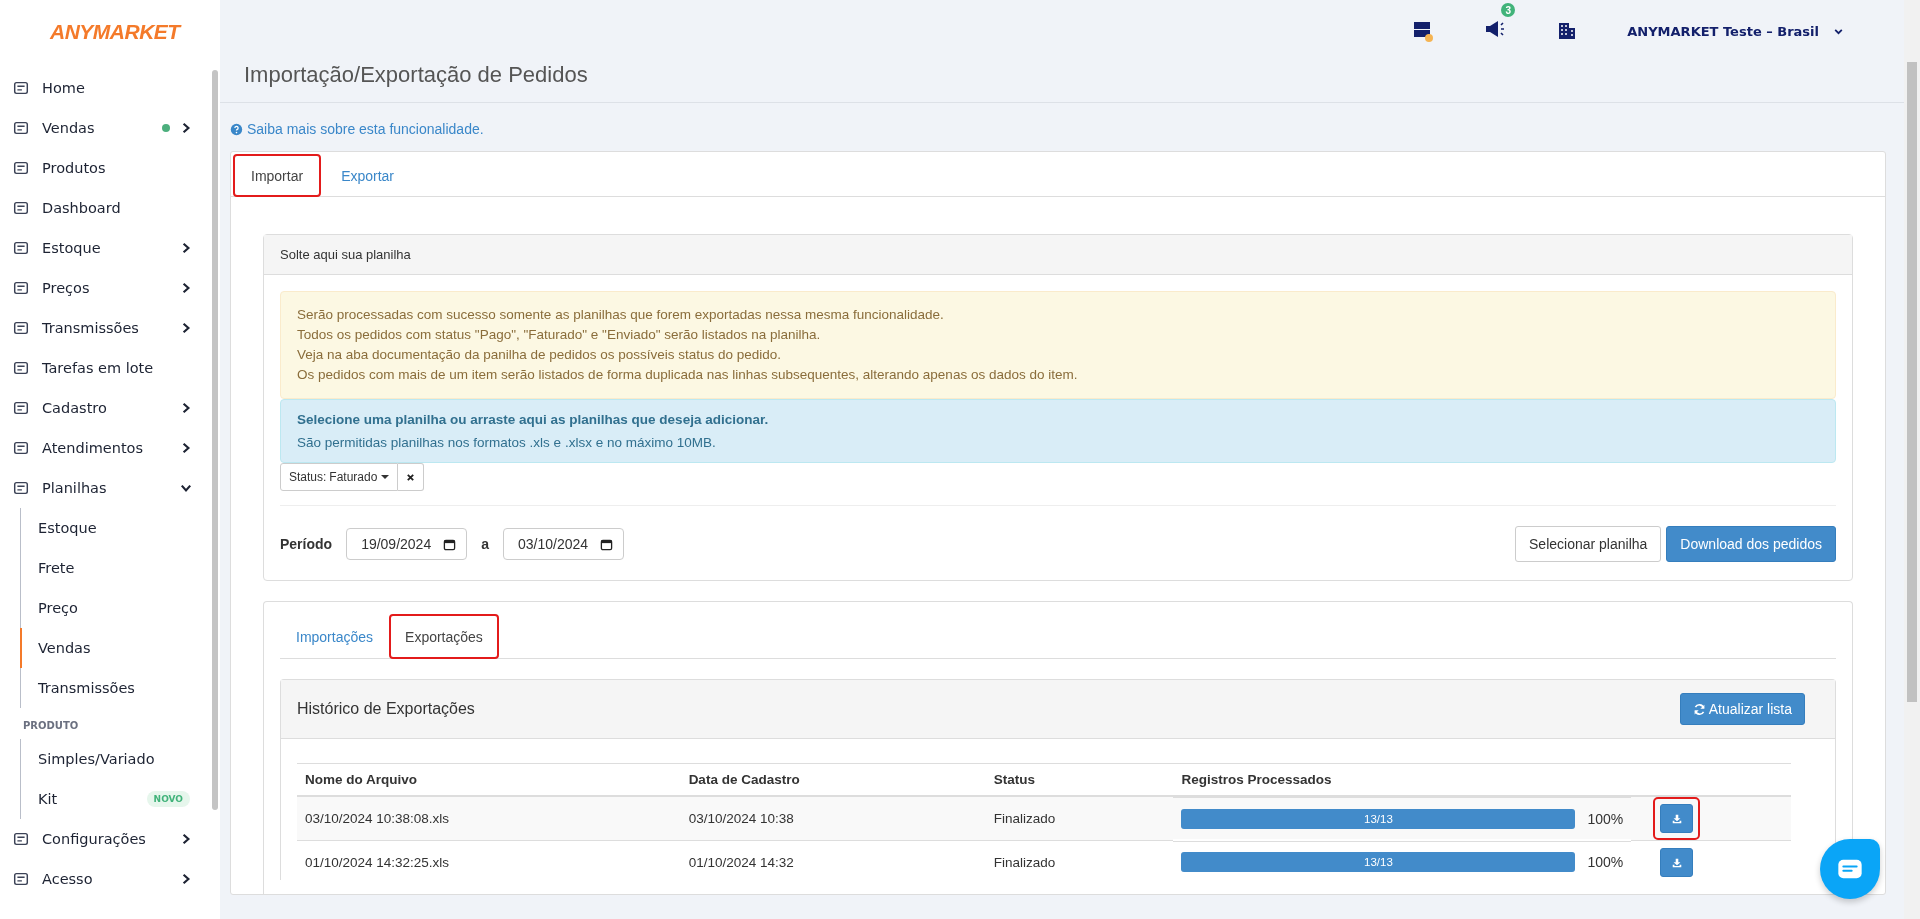 The width and height of the screenshot is (1920, 919). Describe the element at coordinates (1058, 255) in the screenshot. I see `panel-heading: Solte aqui sua planilha` at that location.